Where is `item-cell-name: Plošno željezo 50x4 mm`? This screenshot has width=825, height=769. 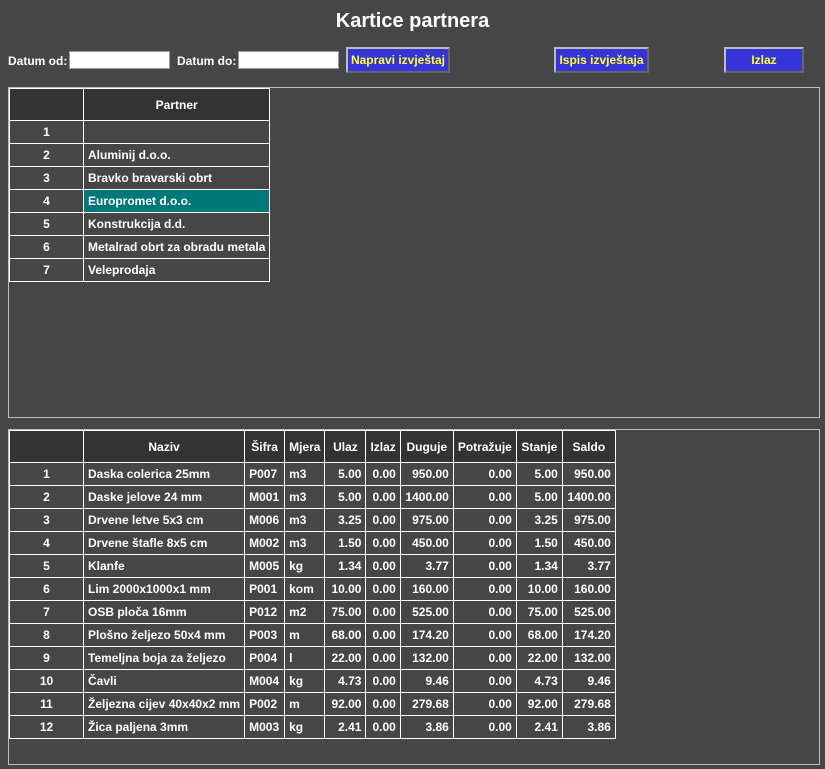 item-cell-name: Plošno željezo 50x4 mm is located at coordinates (164, 635).